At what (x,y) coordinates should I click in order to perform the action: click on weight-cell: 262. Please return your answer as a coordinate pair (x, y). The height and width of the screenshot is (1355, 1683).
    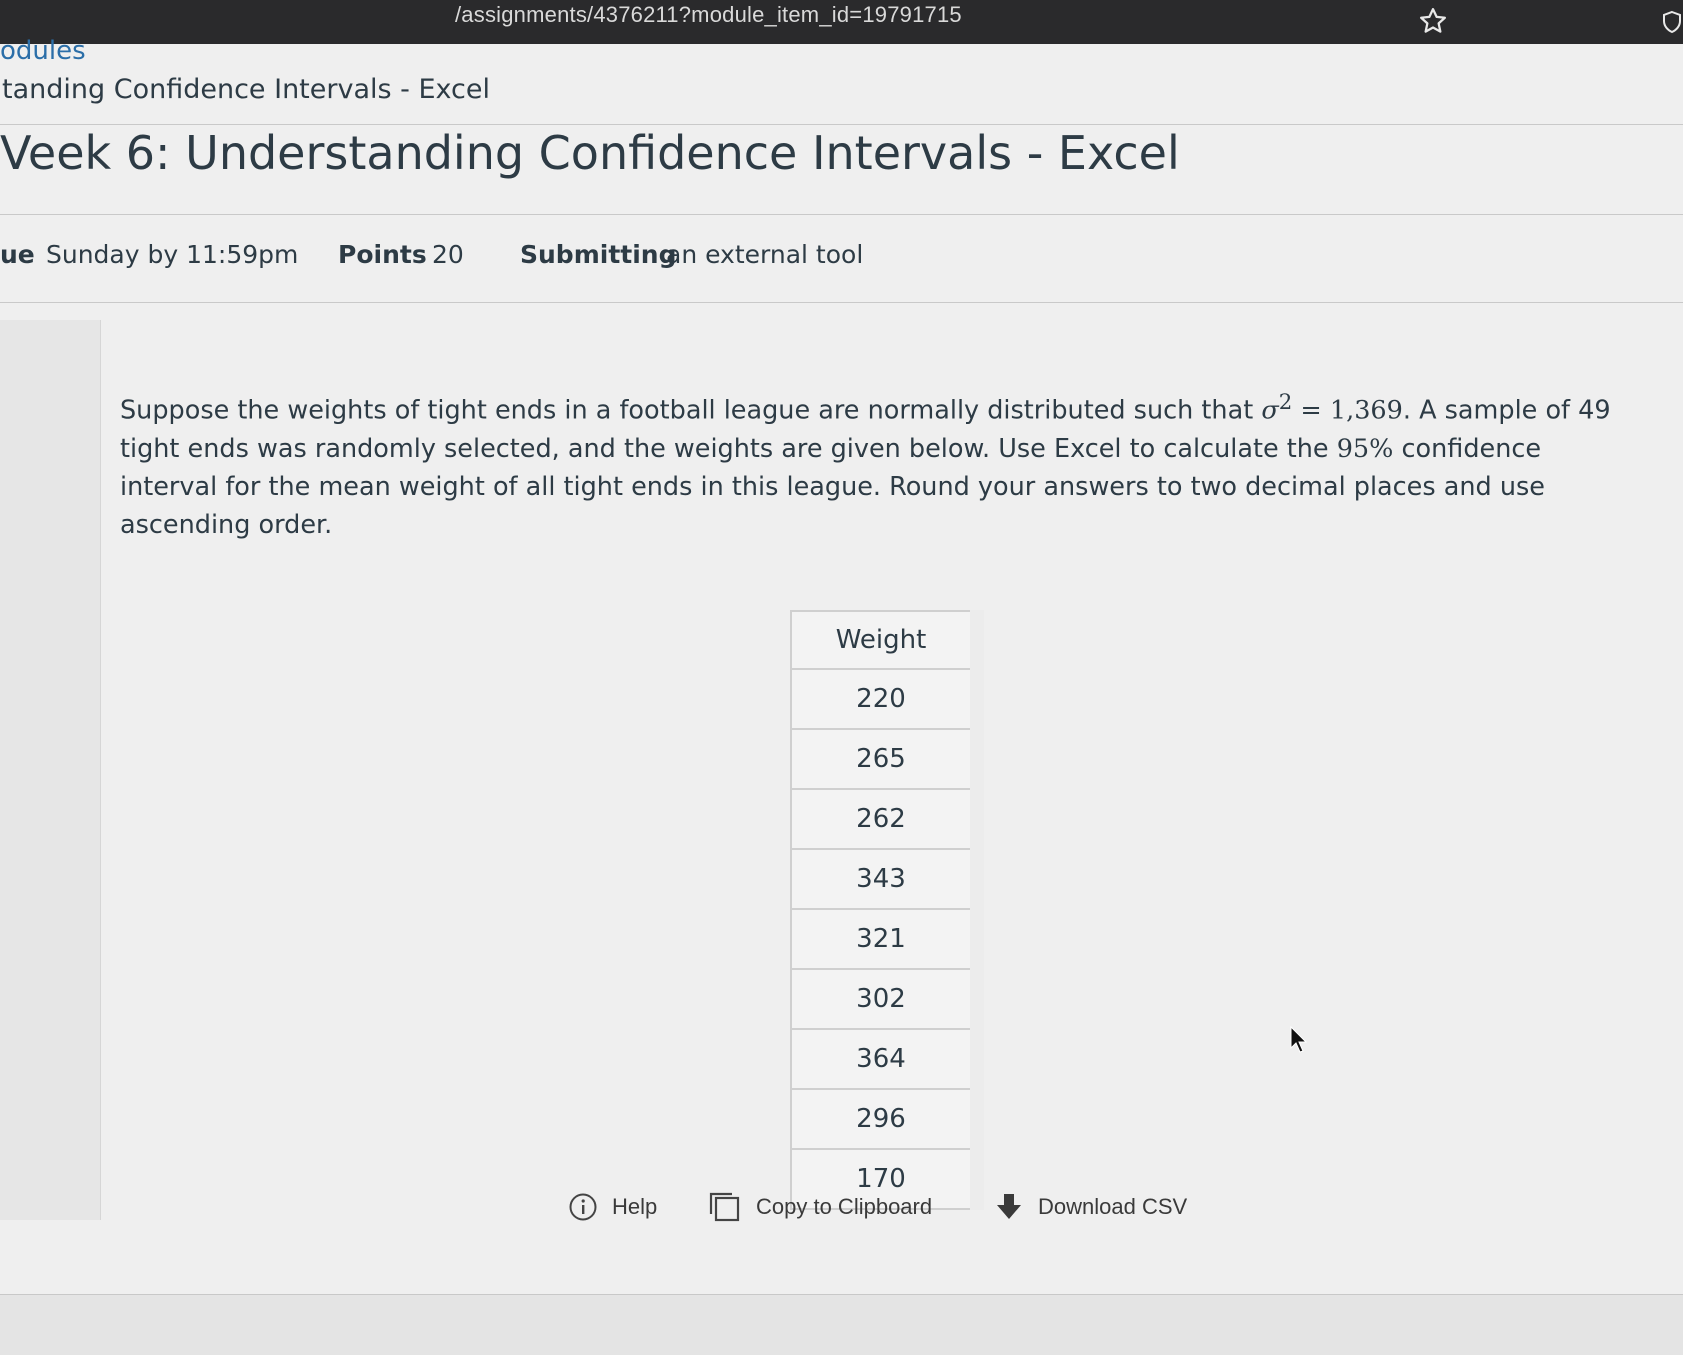
    Looking at the image, I should click on (887, 819).